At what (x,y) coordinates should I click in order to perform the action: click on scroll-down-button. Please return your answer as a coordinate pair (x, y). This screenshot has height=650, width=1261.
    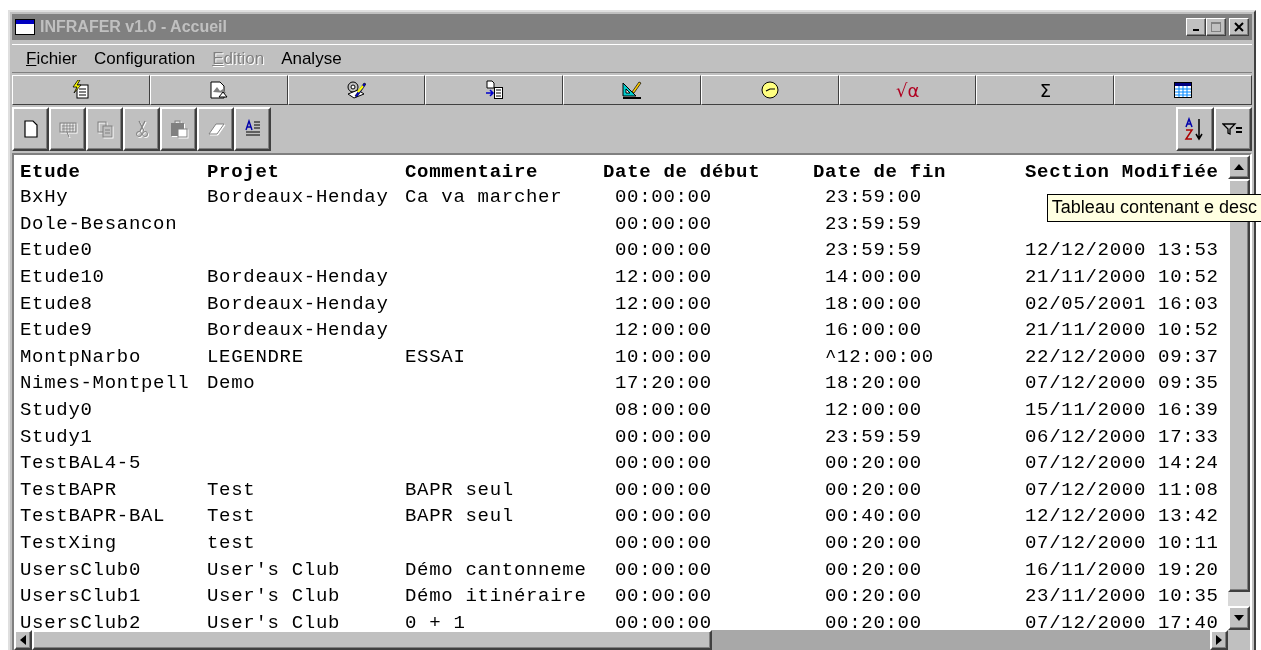
    Looking at the image, I should click on (1239, 618).